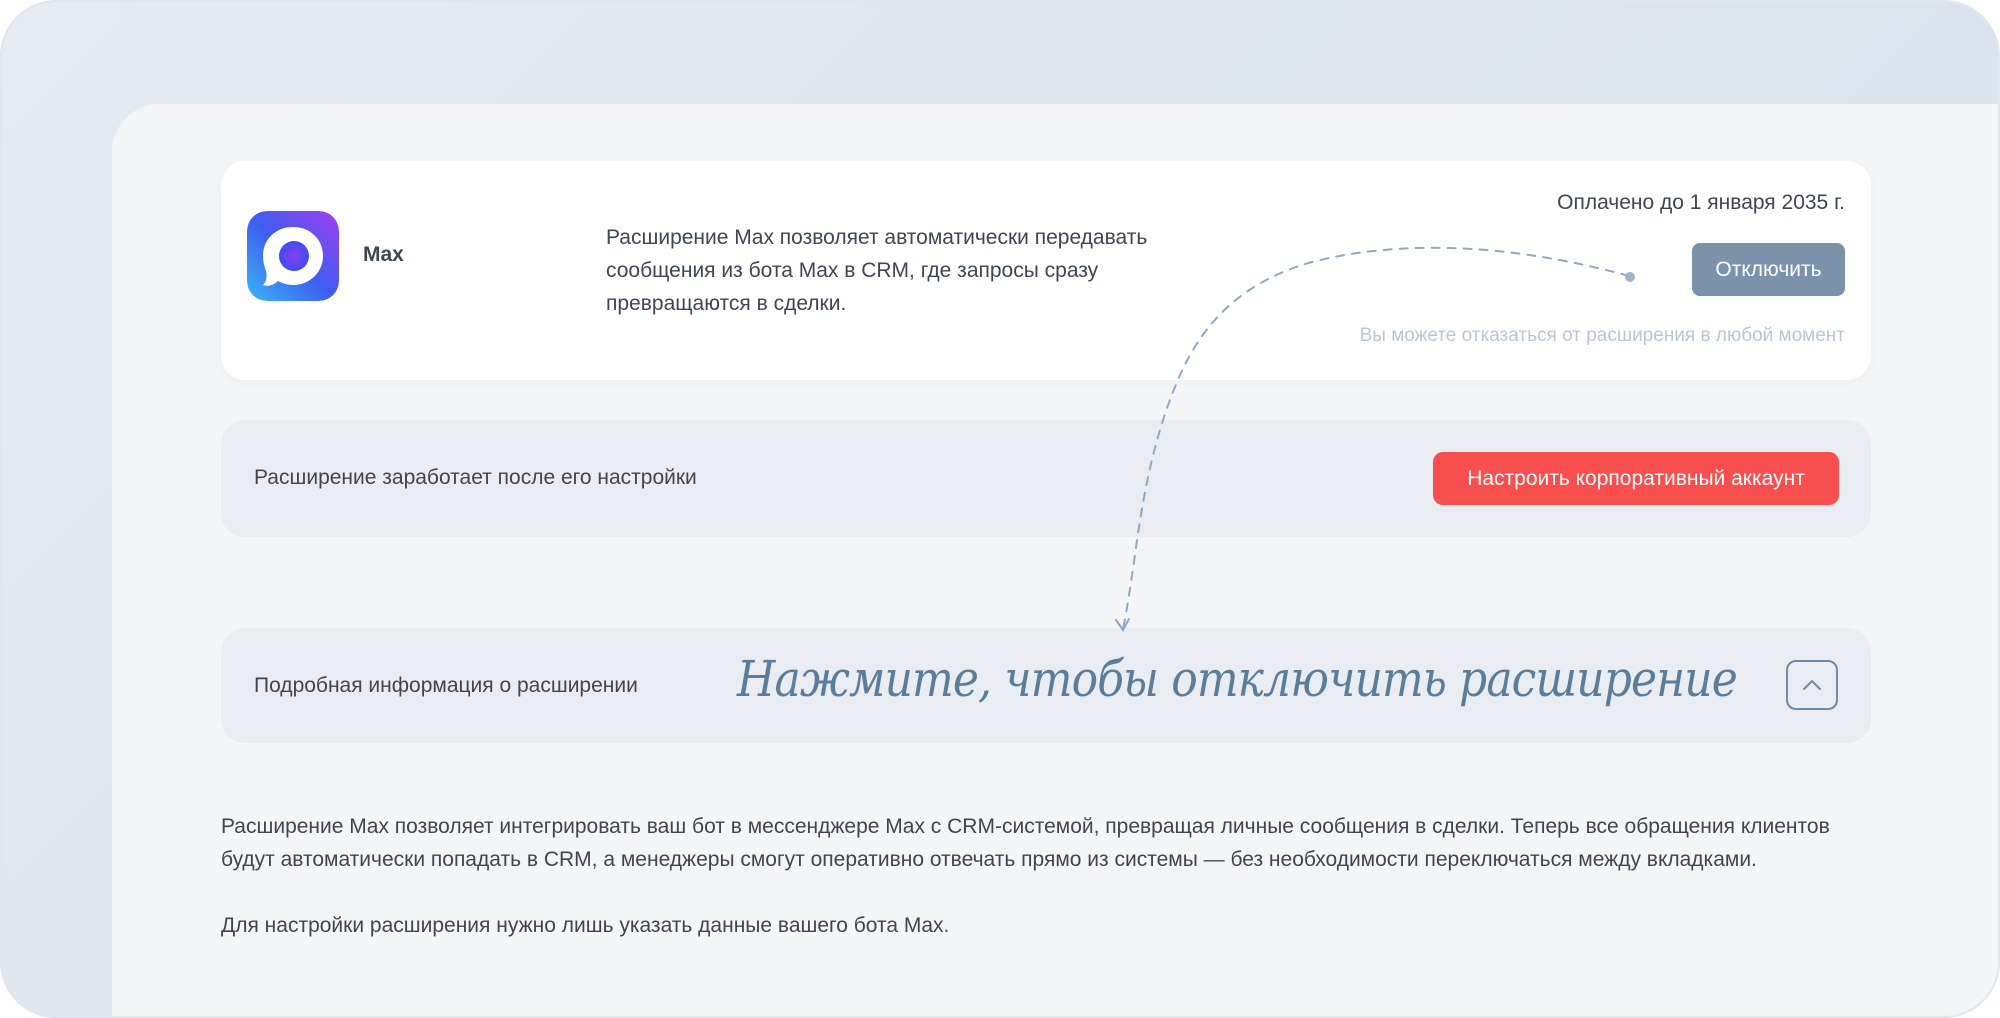 The width and height of the screenshot is (2000, 1018). What do you see at coordinates (1237, 679) in the screenshot?
I see `annotation-text: Нажмите, чтобы отключить расширение` at bounding box center [1237, 679].